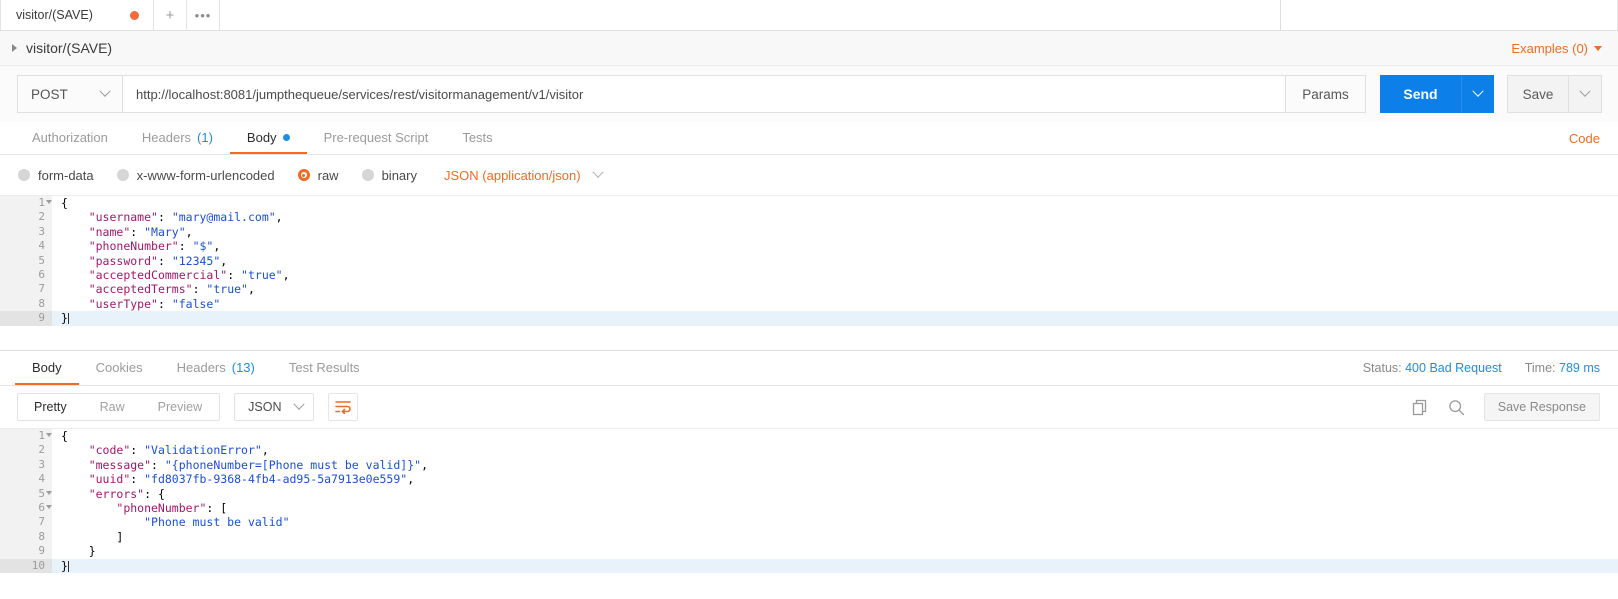 The image size is (1618, 599). I want to click on copy-icon, so click(1419, 407).